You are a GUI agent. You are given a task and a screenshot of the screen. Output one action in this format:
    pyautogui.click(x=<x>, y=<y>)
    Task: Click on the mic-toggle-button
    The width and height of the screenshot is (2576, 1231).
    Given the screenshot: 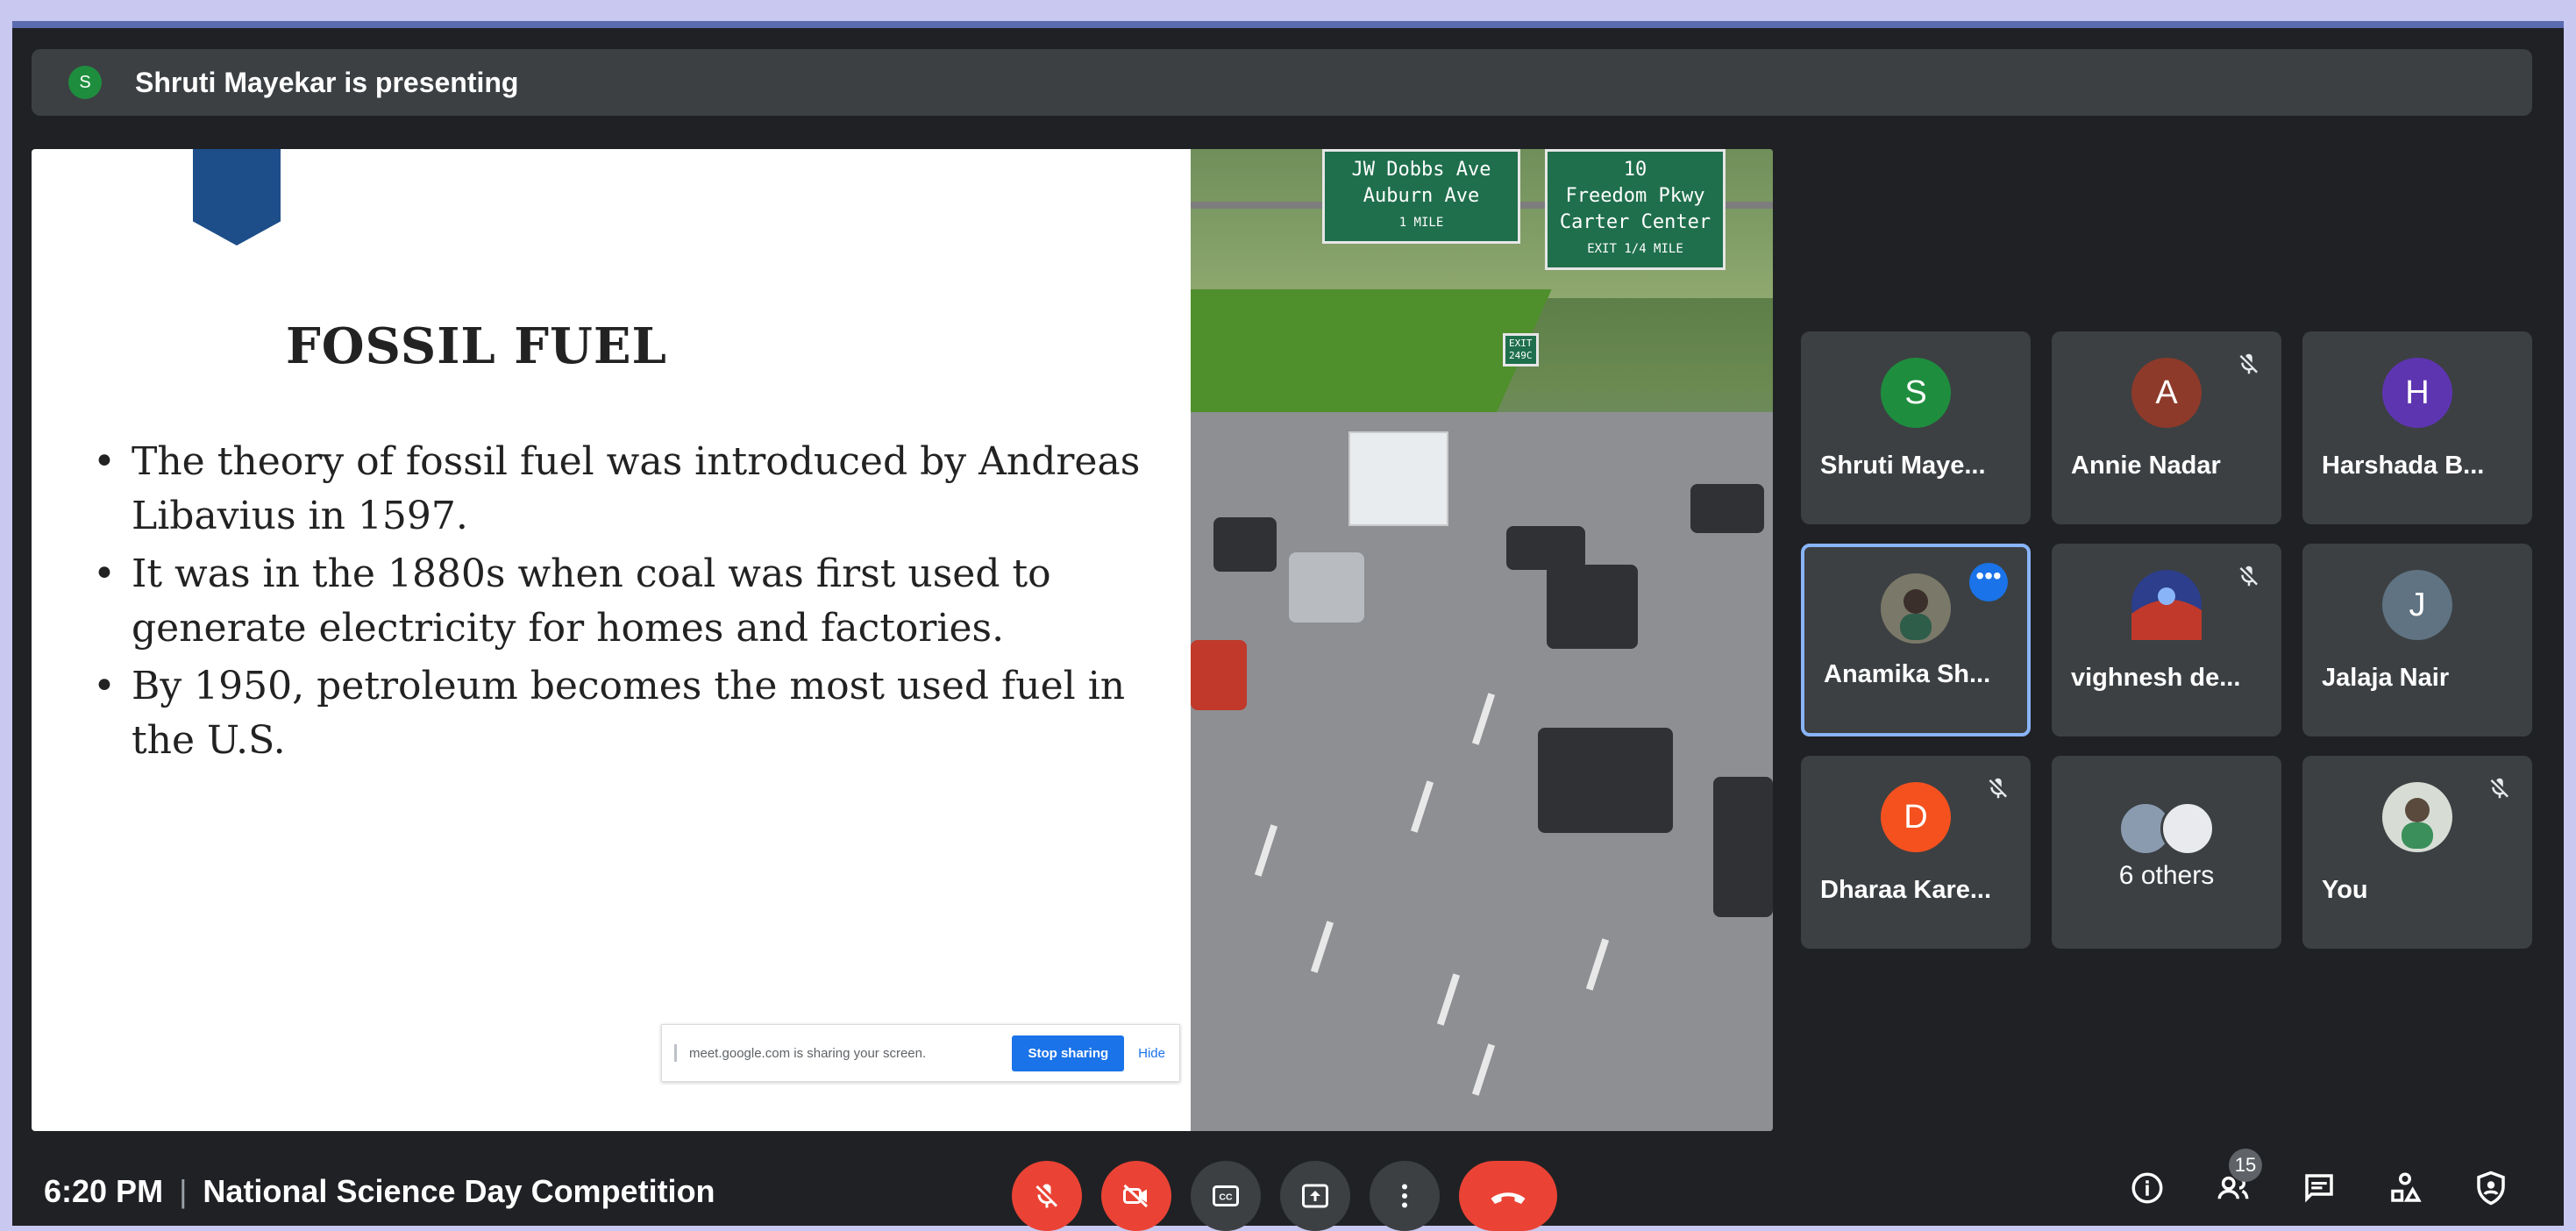 What is the action you would take?
    pyautogui.click(x=1047, y=1196)
    